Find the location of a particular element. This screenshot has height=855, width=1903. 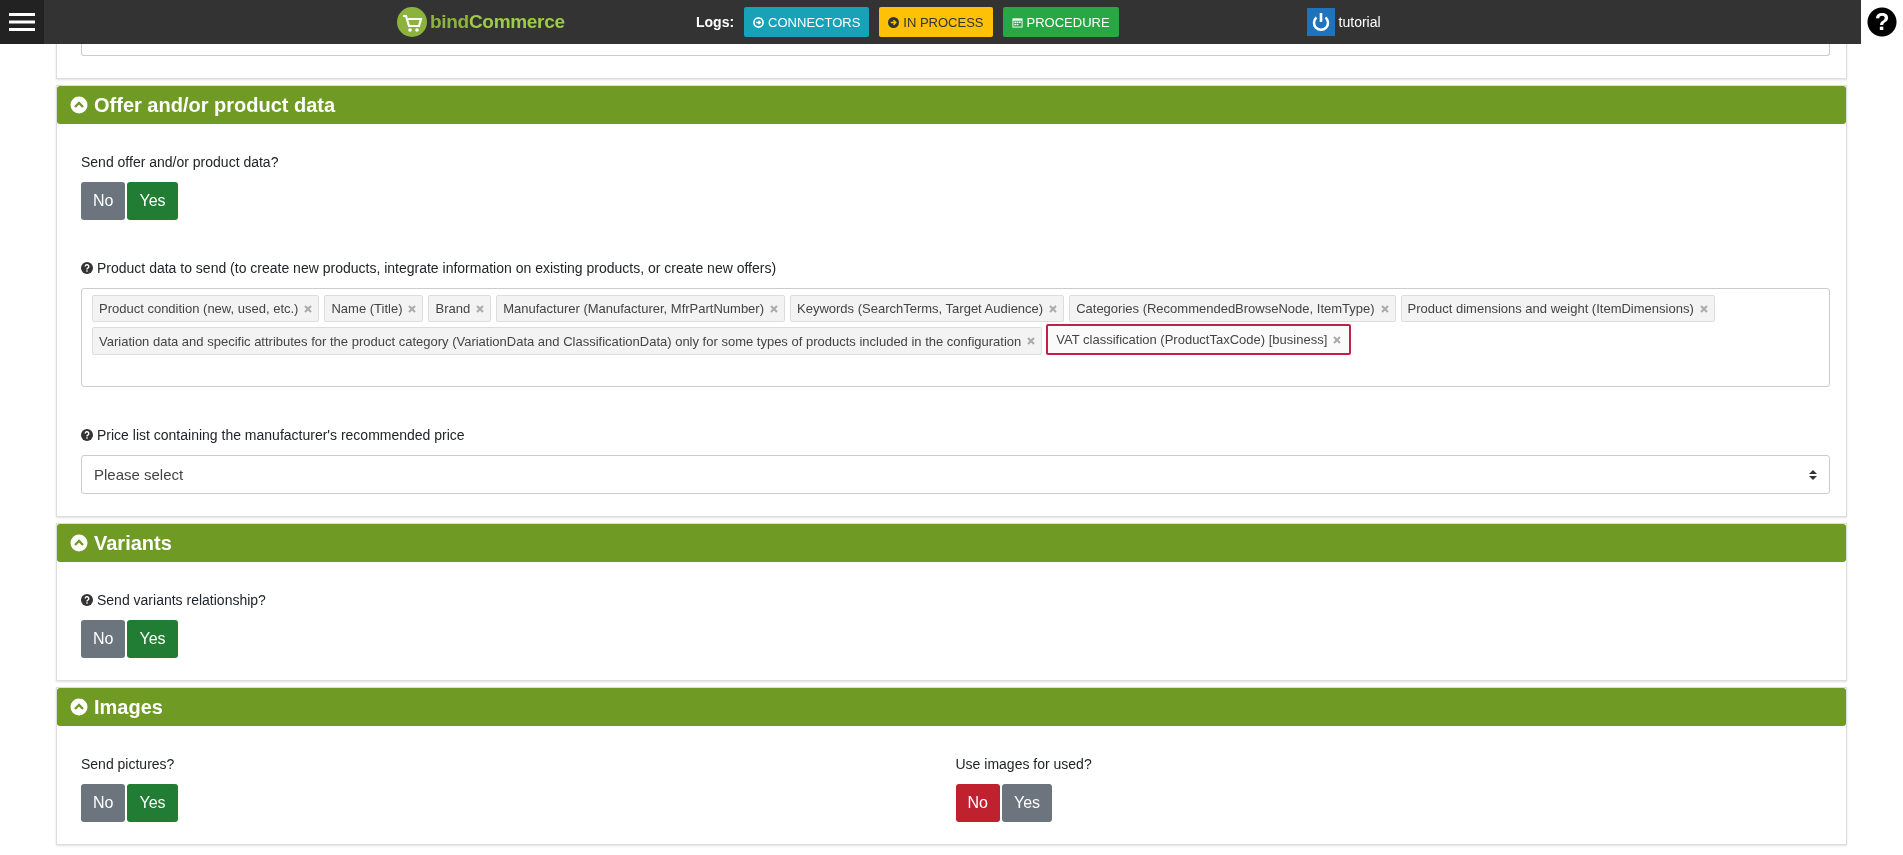

arrow-circle-icon is located at coordinates (894, 22).